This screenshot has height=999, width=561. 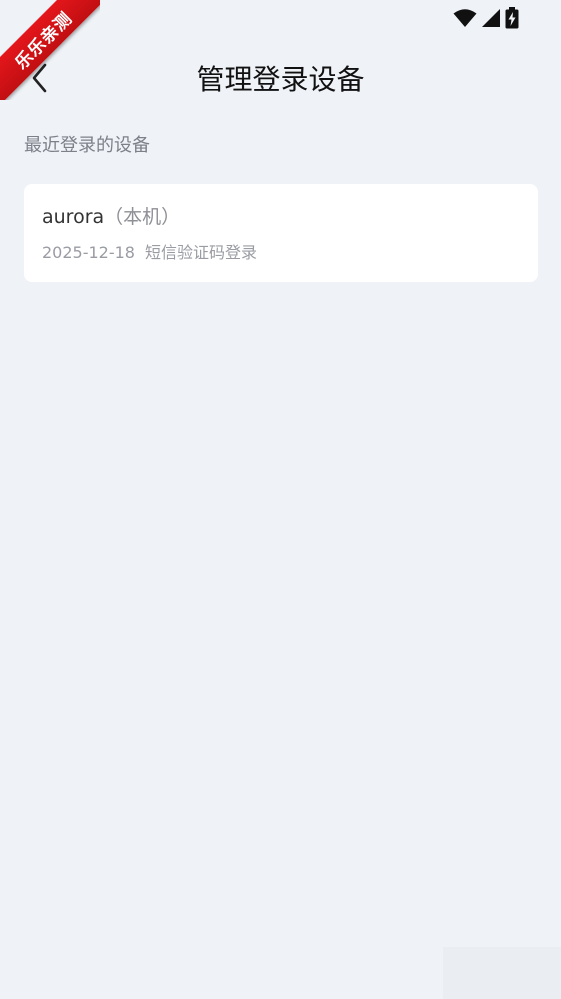 I want to click on device-name-text: aurora, so click(x=73, y=217).